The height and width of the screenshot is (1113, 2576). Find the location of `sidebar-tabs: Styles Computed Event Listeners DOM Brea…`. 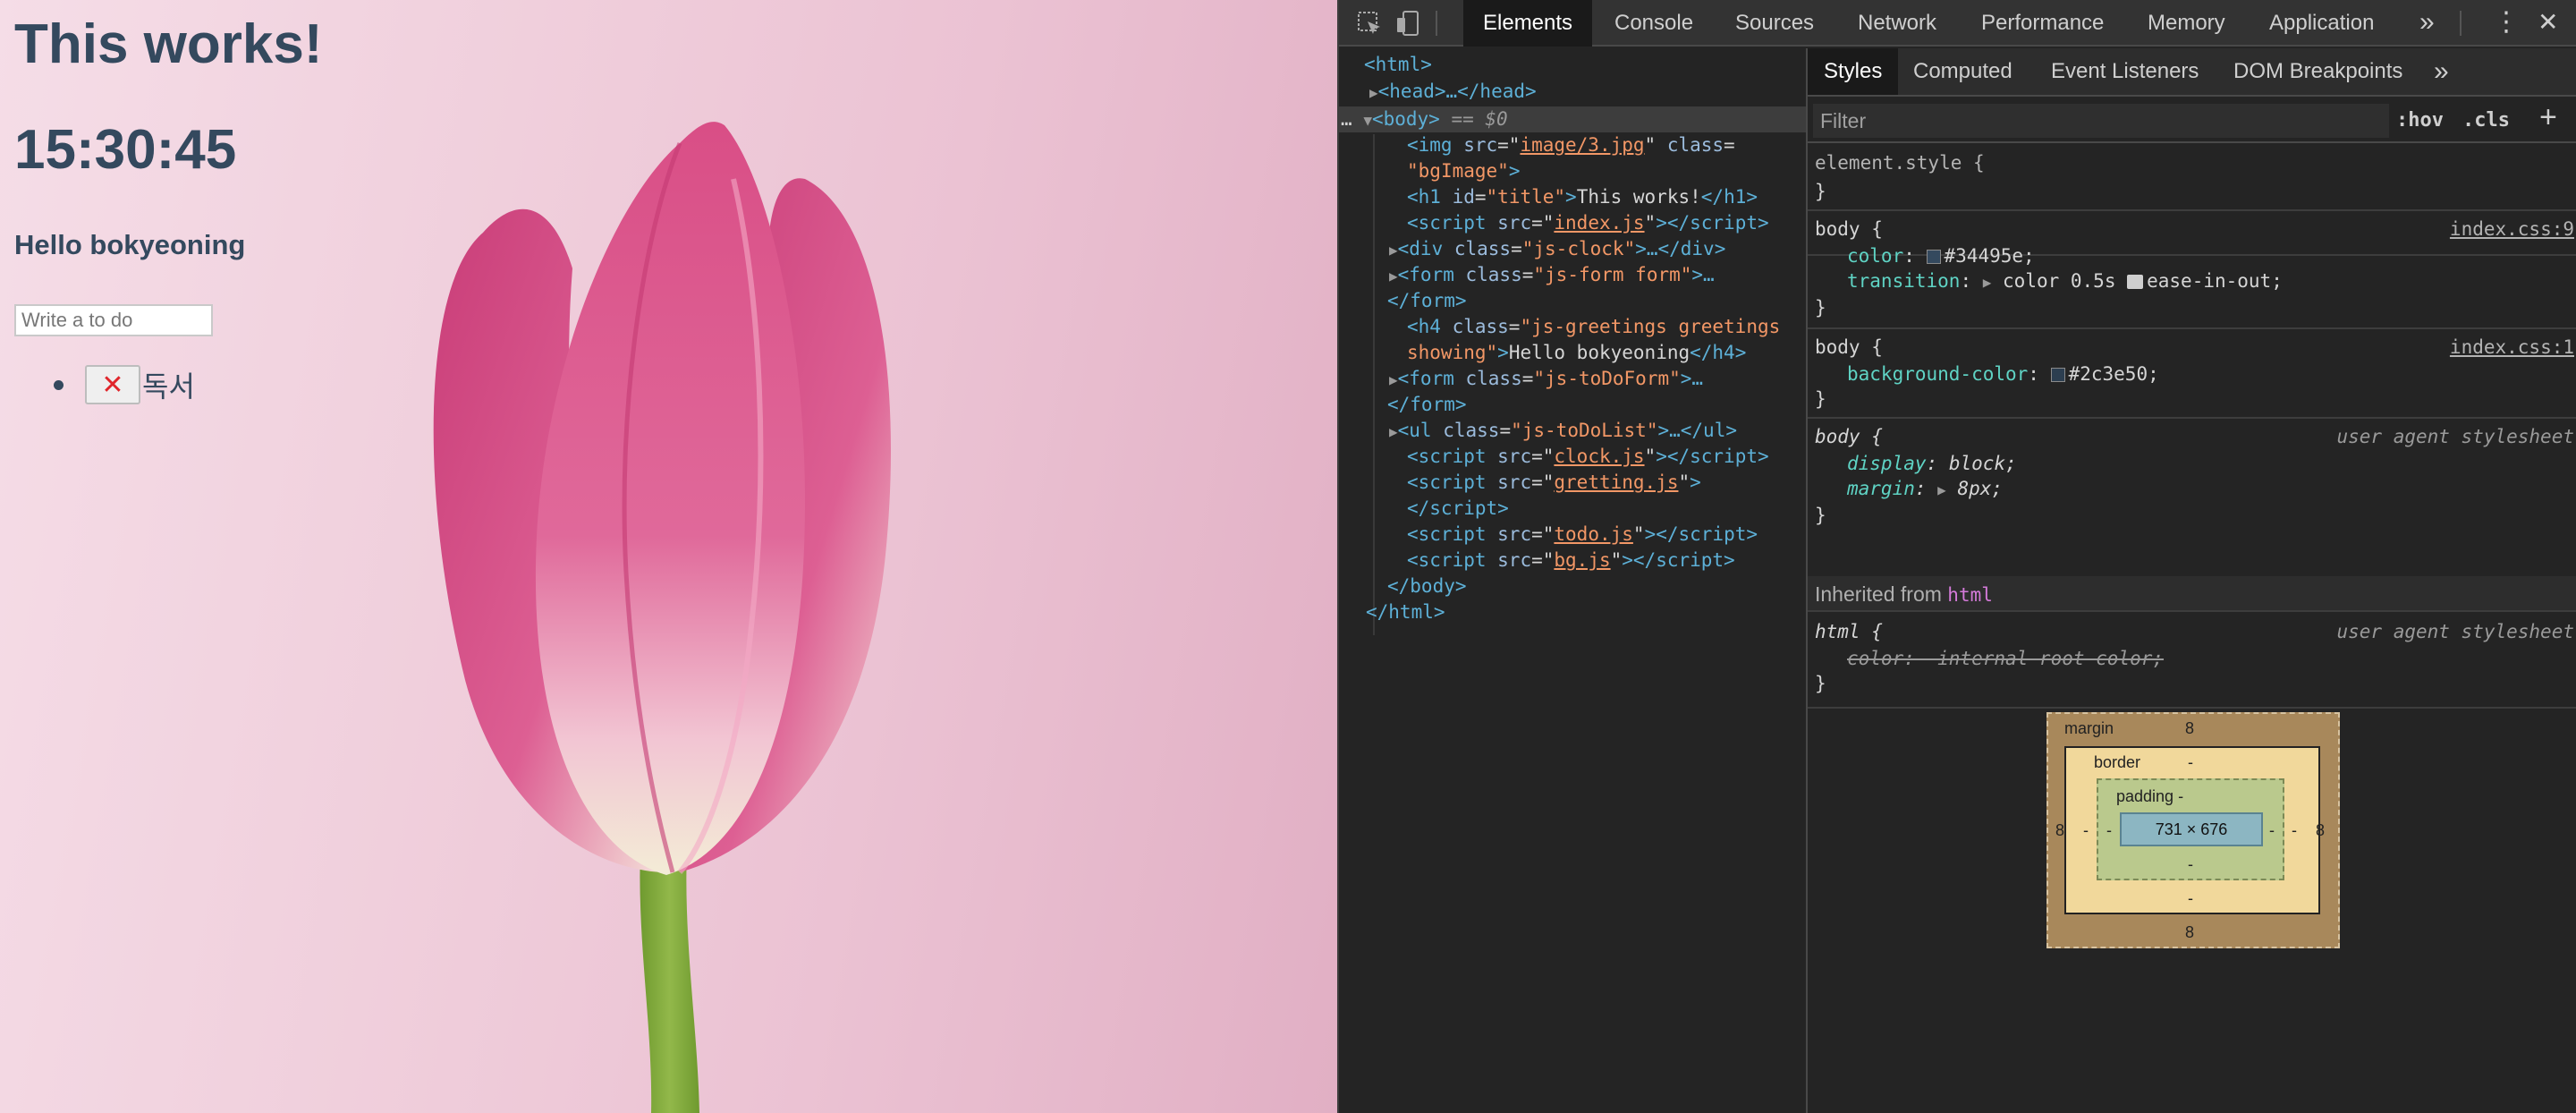

sidebar-tabs: Styles Computed Event Listeners DOM Brea… is located at coordinates (2192, 72).